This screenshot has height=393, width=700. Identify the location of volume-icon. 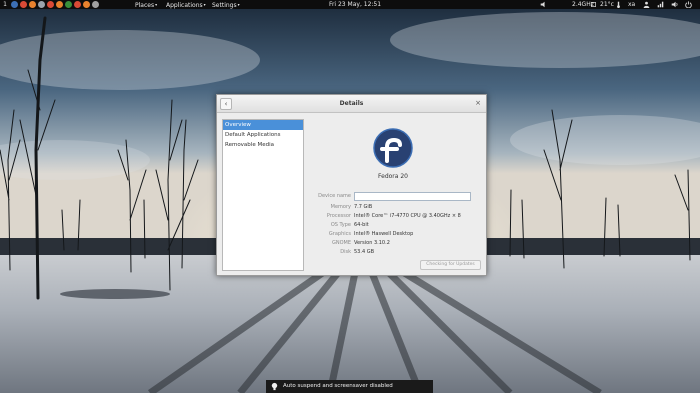
(674, 4).